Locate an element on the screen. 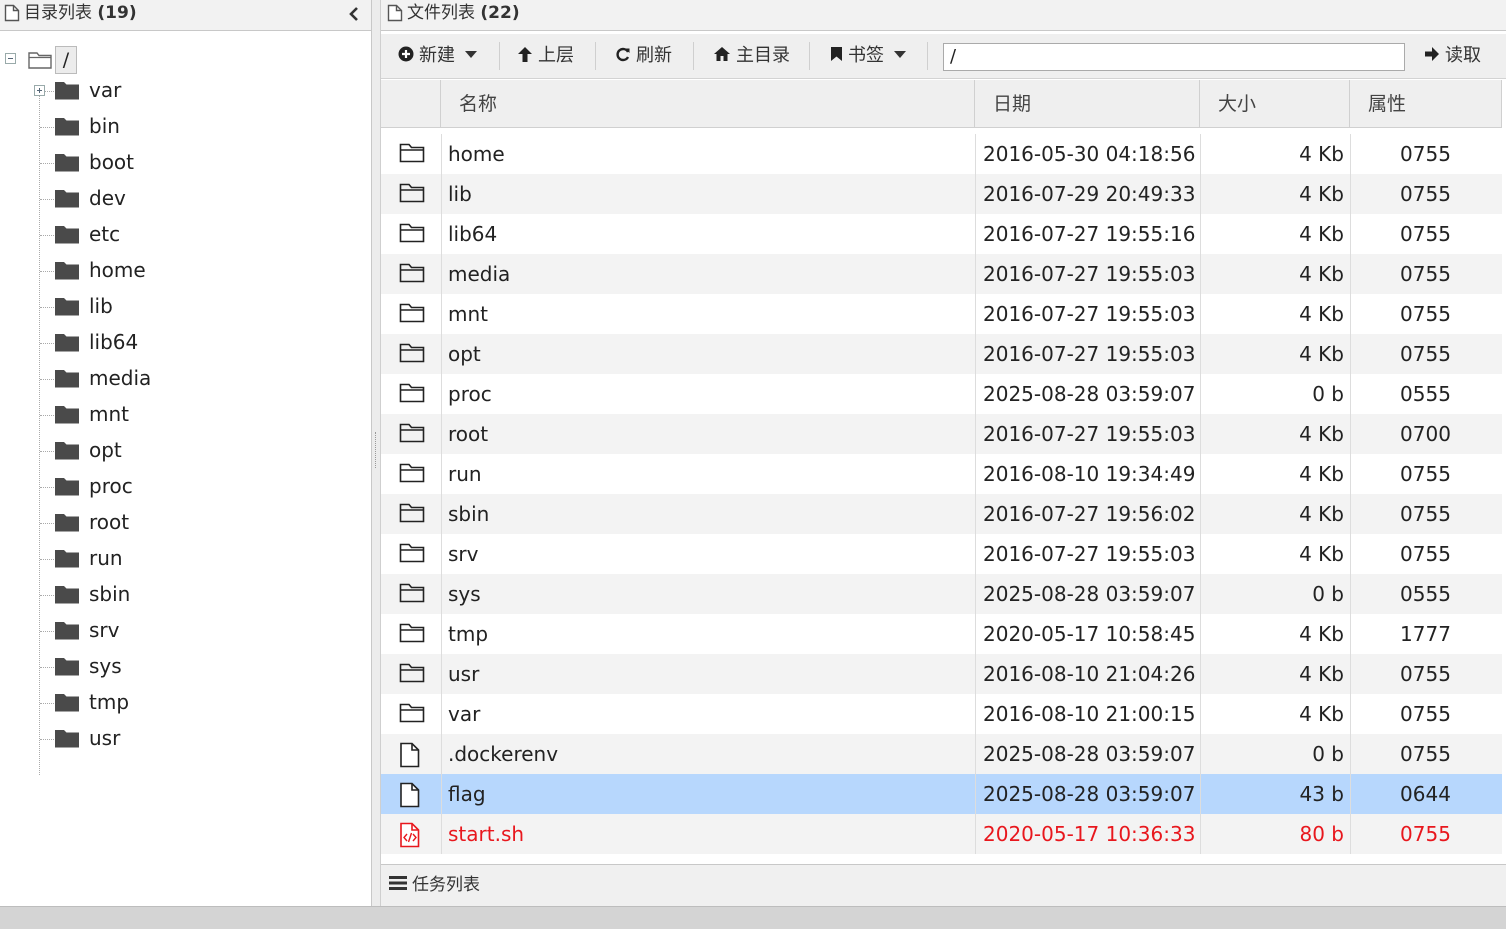 The image size is (1506, 929). file-row: opt 2016-07-27 19:55:03 4 Kb 0755 is located at coordinates (941, 354).